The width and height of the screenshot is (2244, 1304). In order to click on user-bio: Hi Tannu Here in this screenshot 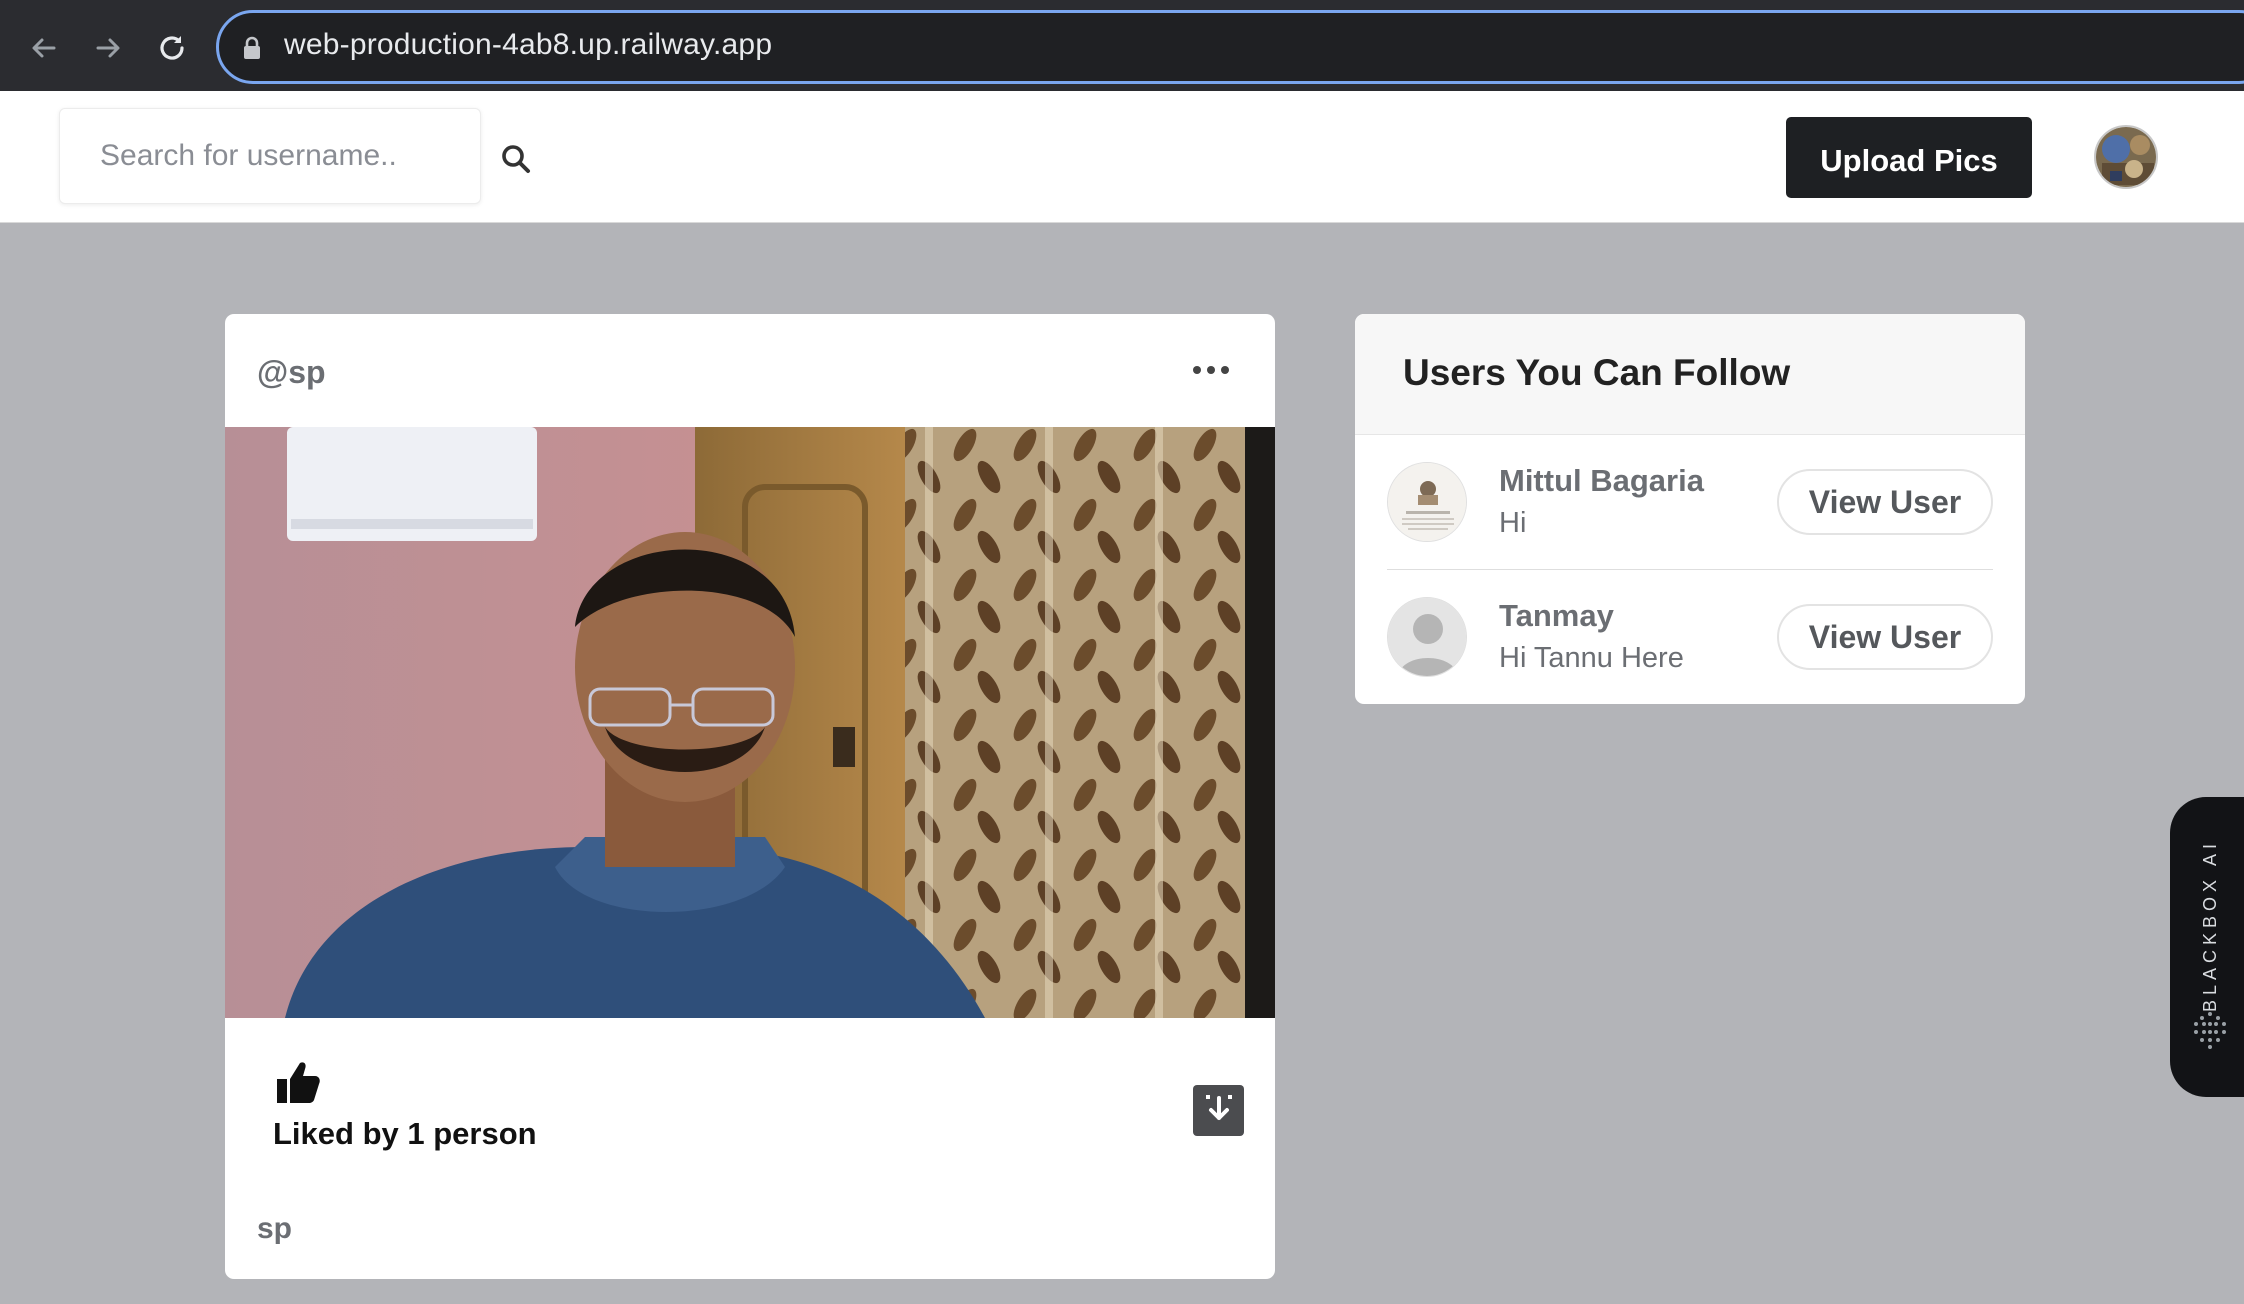, I will do `click(1591, 658)`.